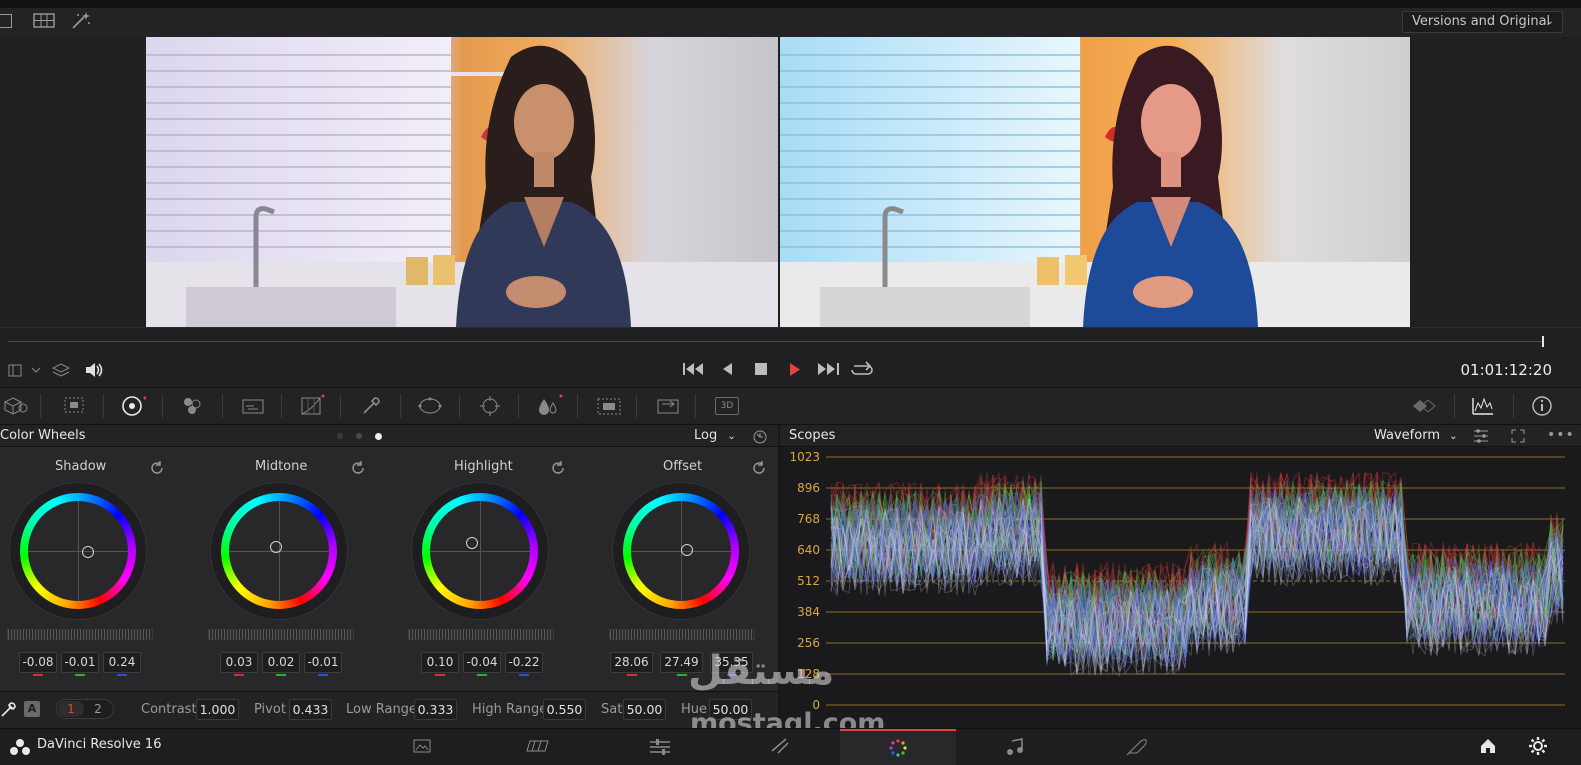 The width and height of the screenshot is (1581, 765). Describe the element at coordinates (15, 406) in the screenshot. I see `camera-raw-icon` at that location.